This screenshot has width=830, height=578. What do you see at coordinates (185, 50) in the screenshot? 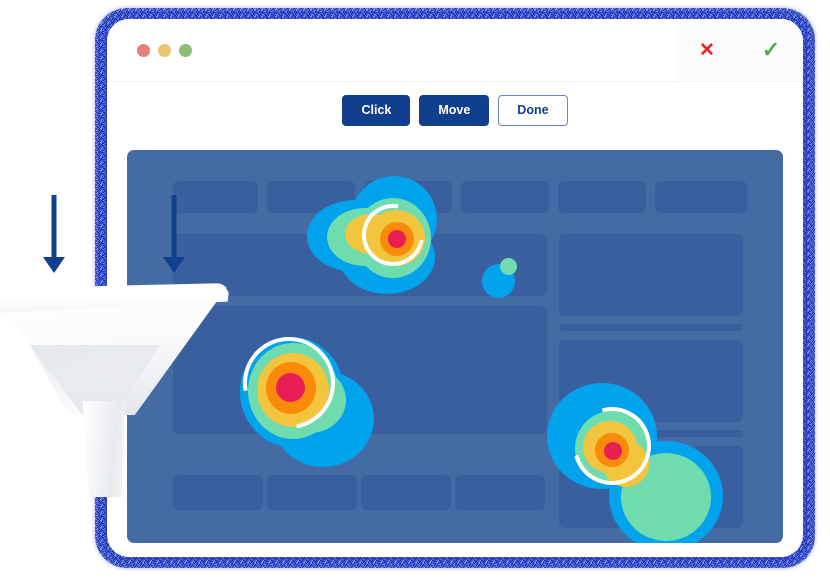
I see `maximize-dot-icon` at bounding box center [185, 50].